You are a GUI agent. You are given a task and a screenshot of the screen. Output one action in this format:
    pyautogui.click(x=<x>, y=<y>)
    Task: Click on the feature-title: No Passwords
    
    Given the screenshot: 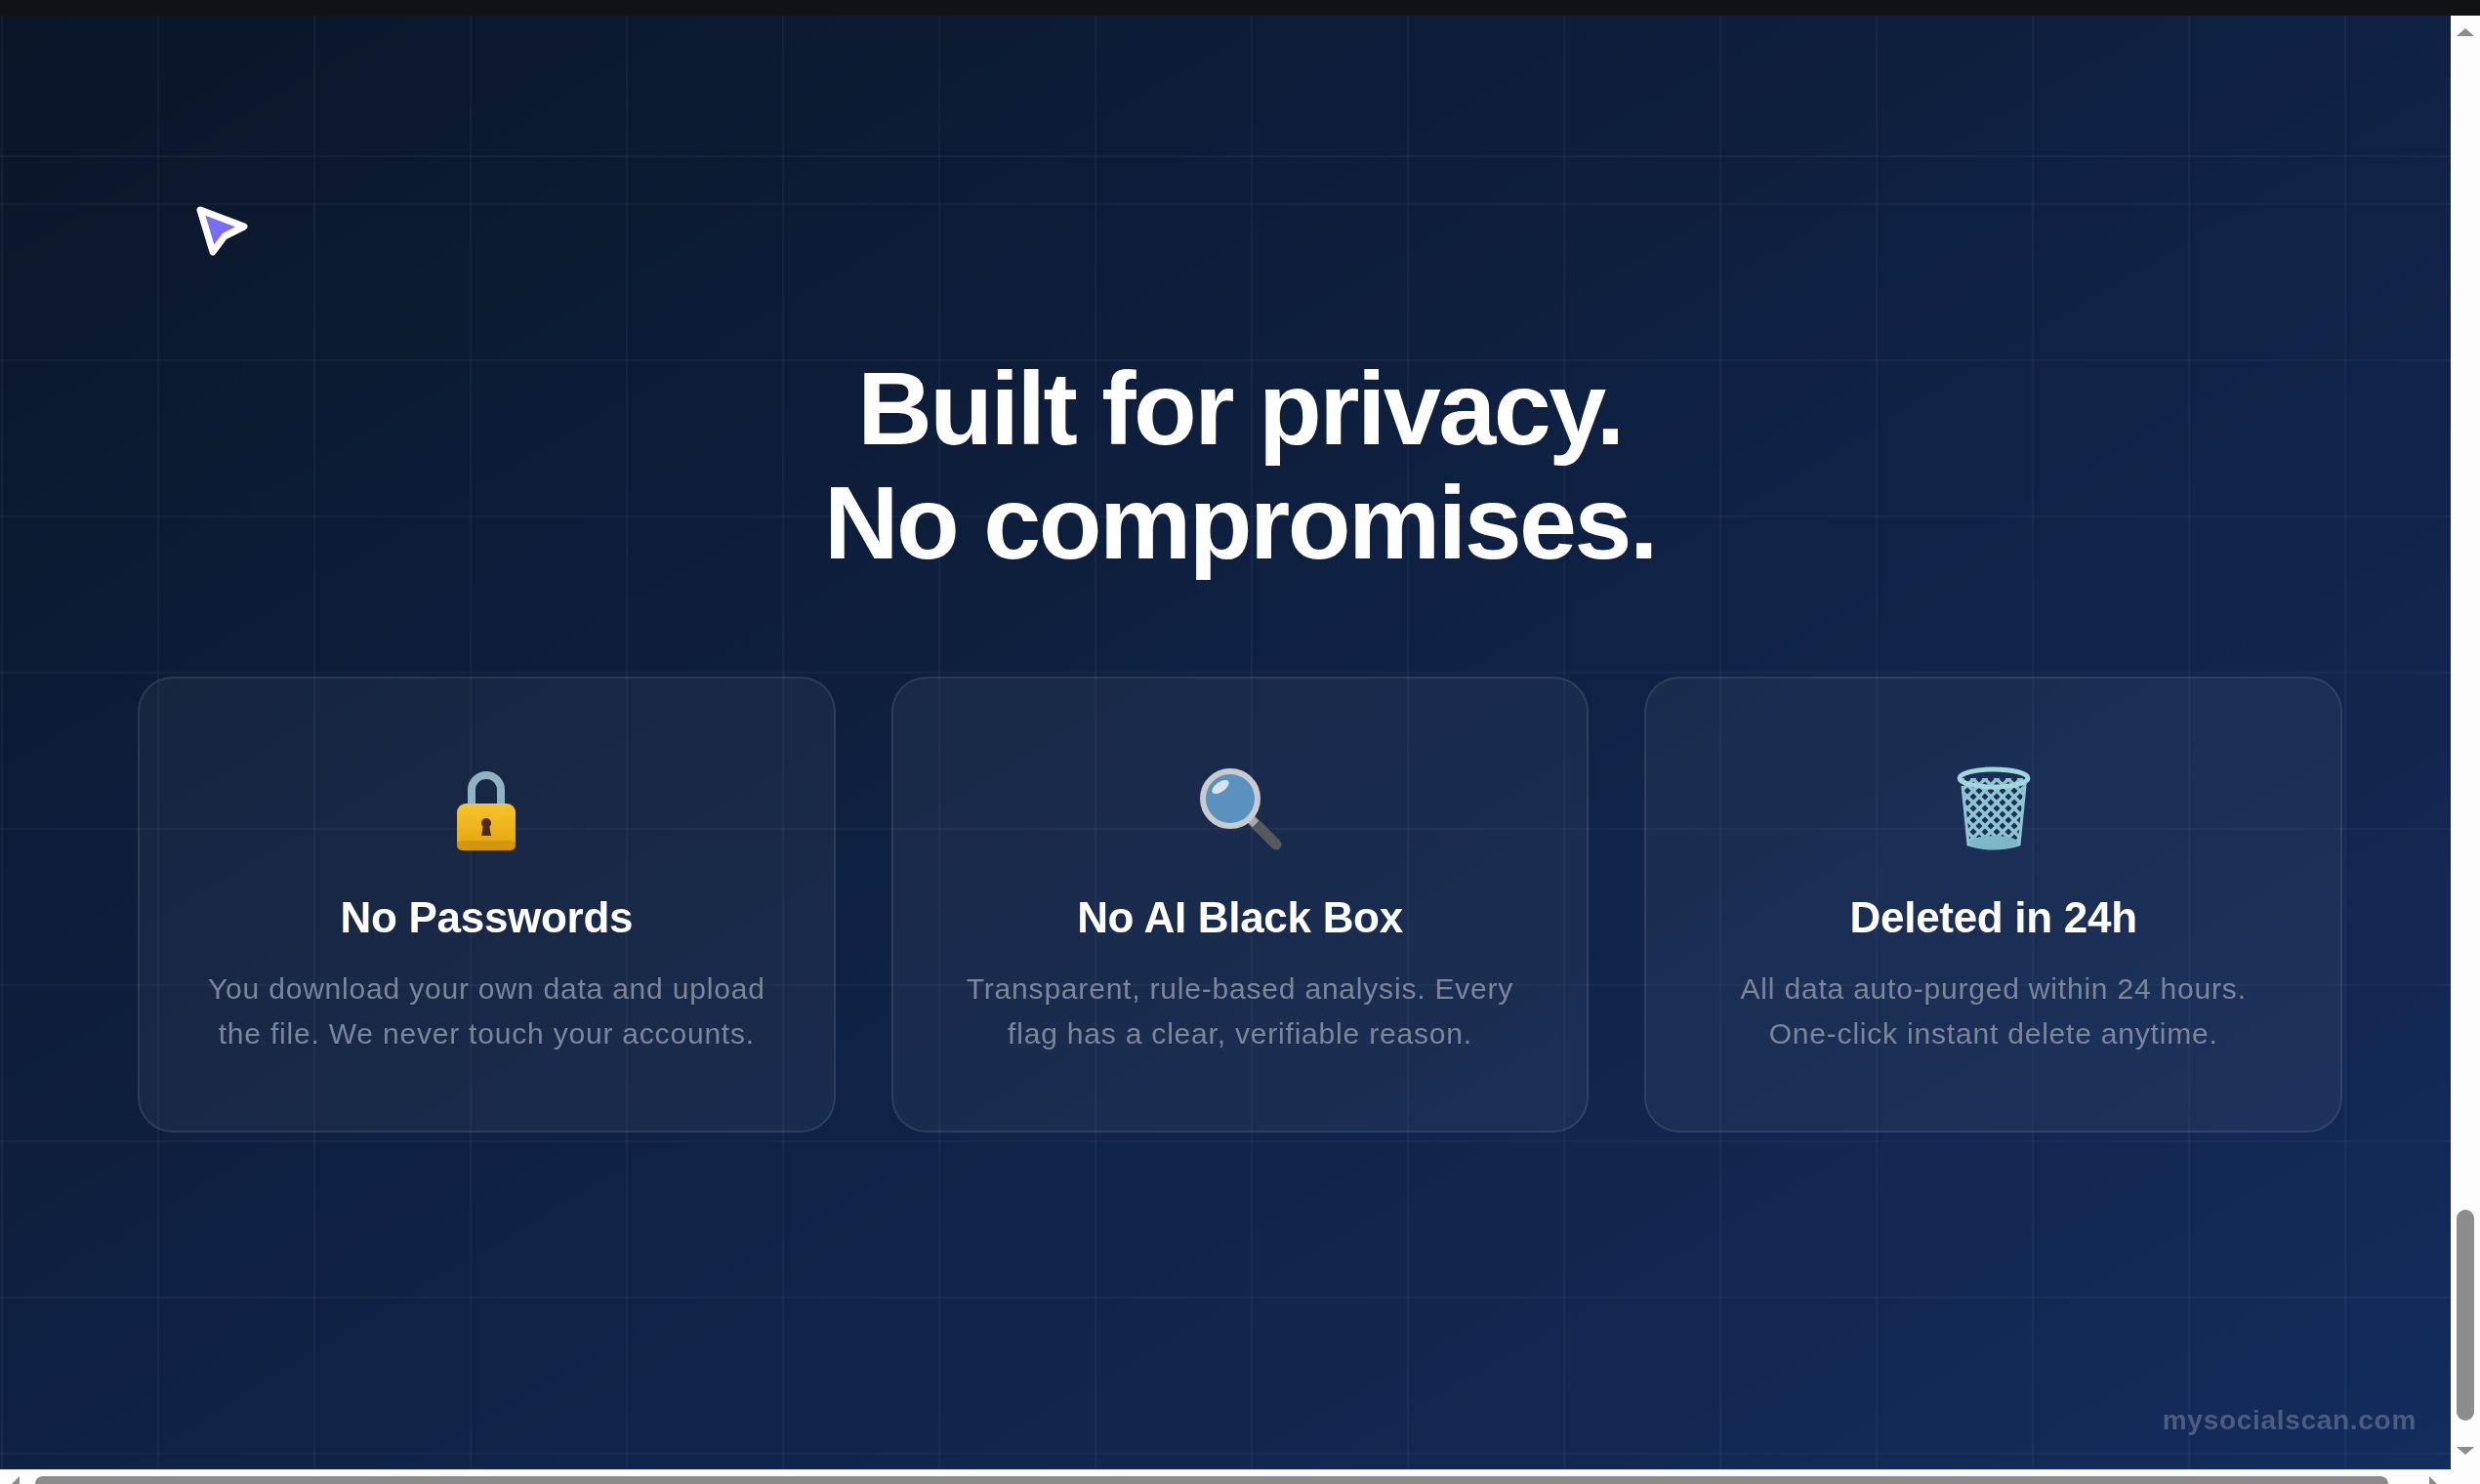 What is the action you would take?
    pyautogui.click(x=487, y=918)
    